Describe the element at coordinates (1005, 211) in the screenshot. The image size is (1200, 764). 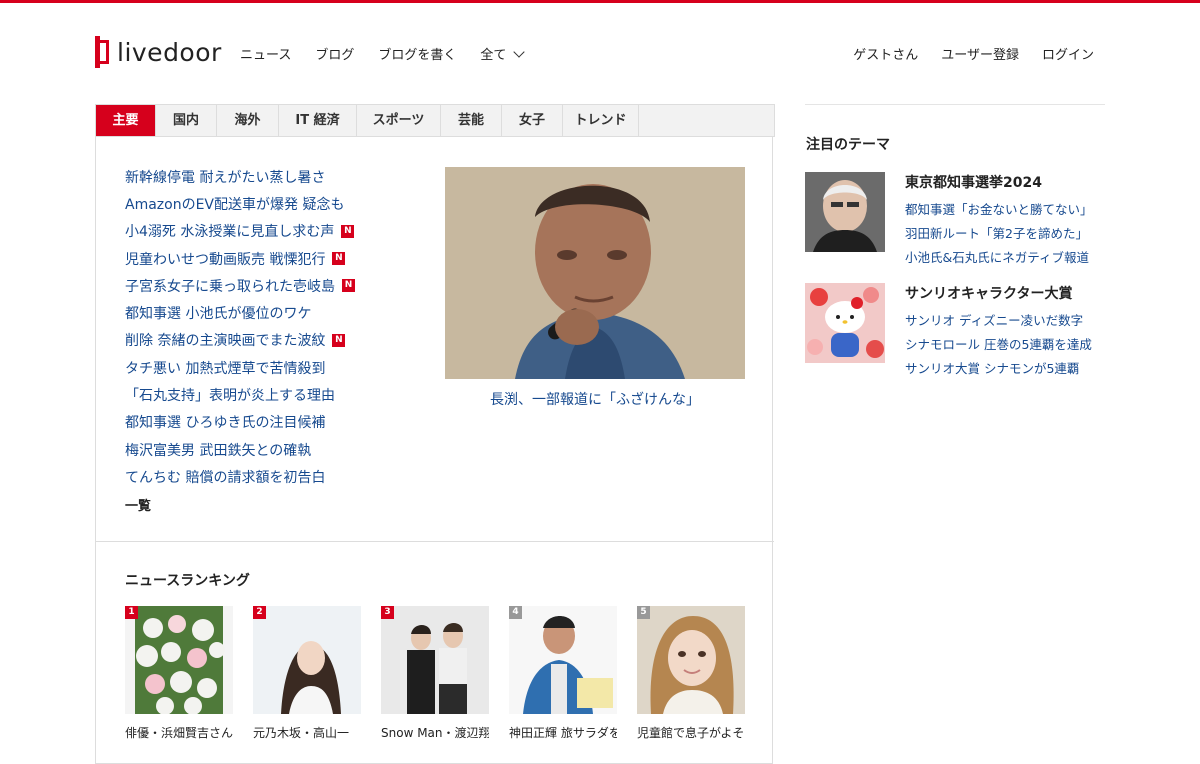
I see `theme-link: 都知事選「お金ないと勝てない」` at that location.